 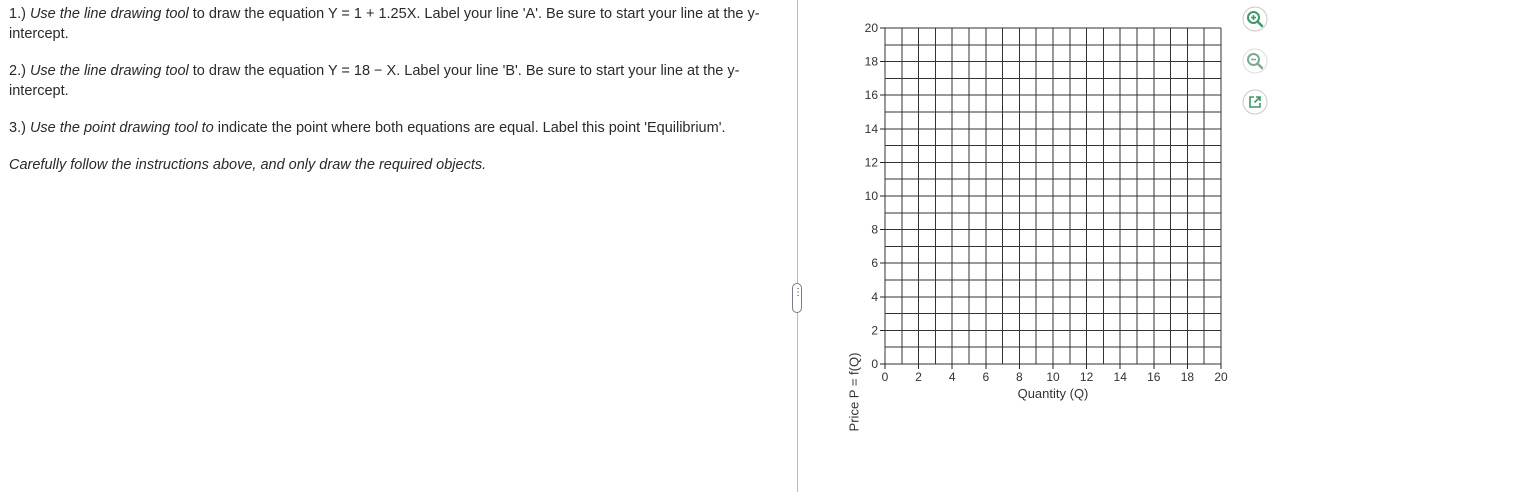 What do you see at coordinates (874, 230) in the screenshot?
I see `y-tick-label: 8` at bounding box center [874, 230].